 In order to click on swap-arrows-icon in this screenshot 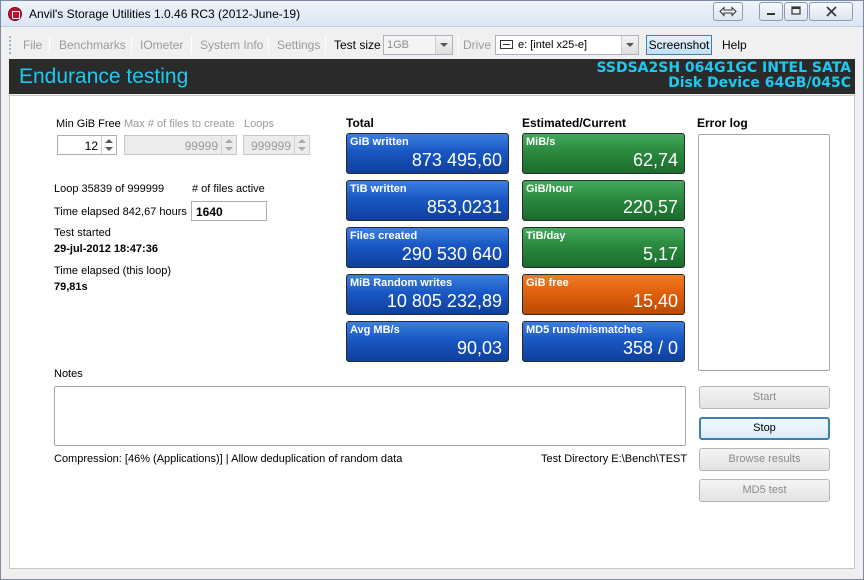, I will do `click(728, 11)`.